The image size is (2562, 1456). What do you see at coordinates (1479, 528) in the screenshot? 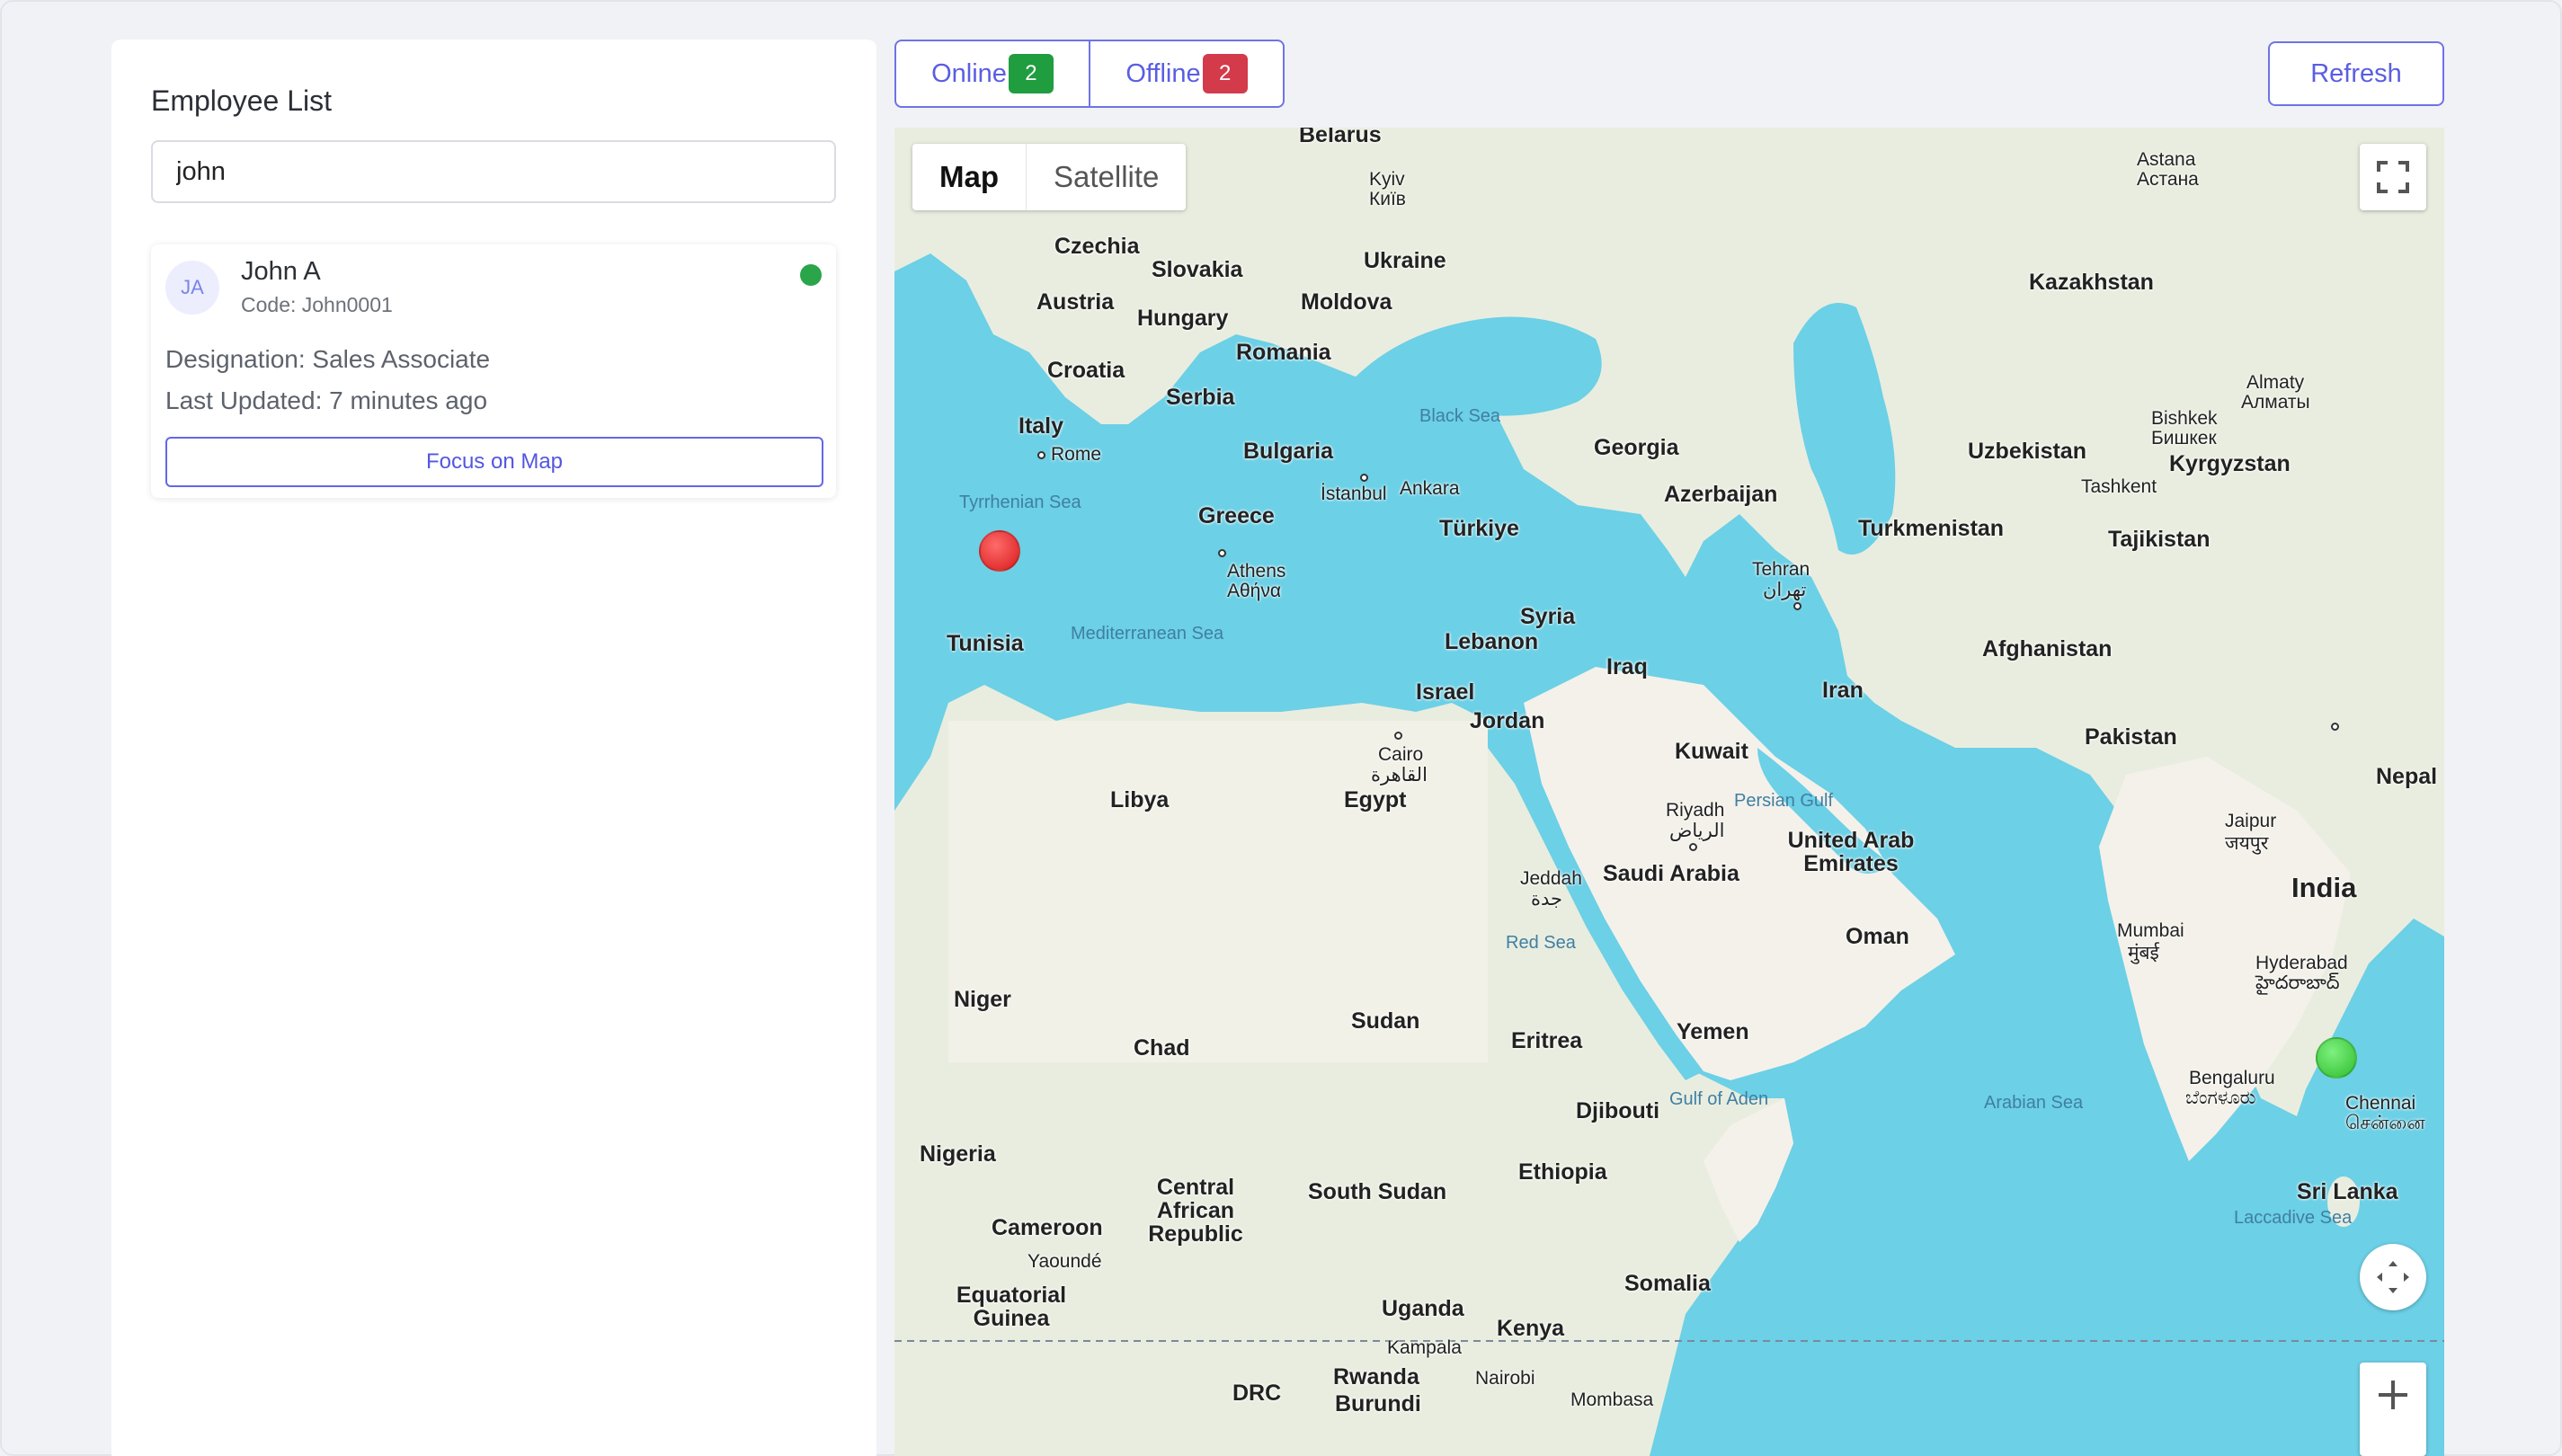
I see `map-label-turkiye: Türkiye` at bounding box center [1479, 528].